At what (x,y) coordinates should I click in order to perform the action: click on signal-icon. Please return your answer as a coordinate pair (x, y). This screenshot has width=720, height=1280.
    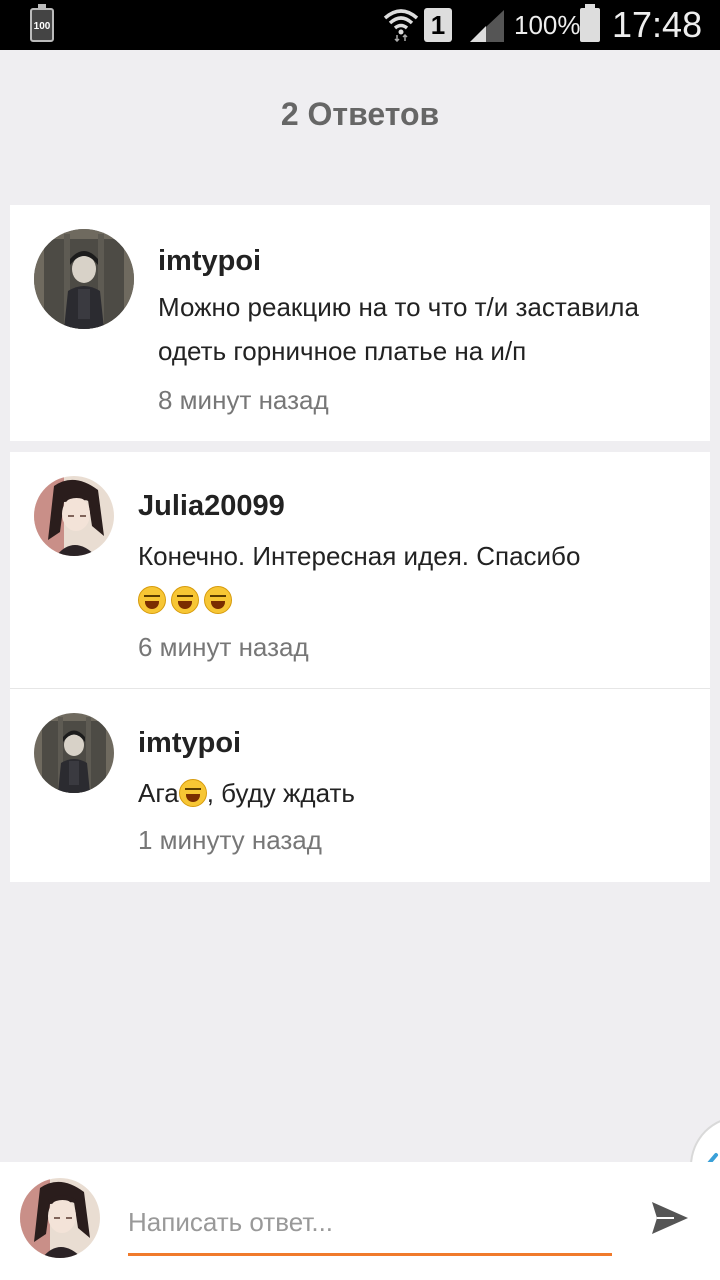
    Looking at the image, I should click on (487, 26).